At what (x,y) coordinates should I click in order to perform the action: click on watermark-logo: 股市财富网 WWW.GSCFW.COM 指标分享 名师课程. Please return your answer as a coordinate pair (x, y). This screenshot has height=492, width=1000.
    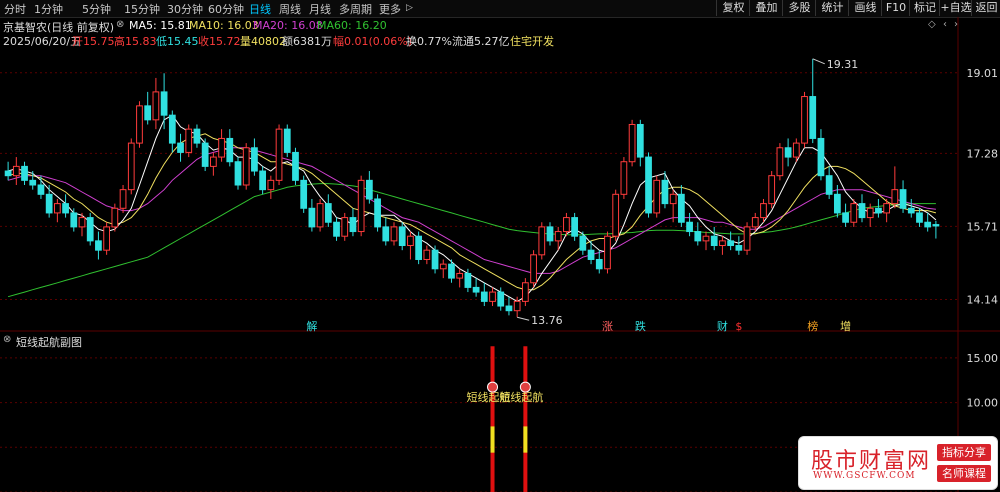
    Looking at the image, I should click on (898, 463).